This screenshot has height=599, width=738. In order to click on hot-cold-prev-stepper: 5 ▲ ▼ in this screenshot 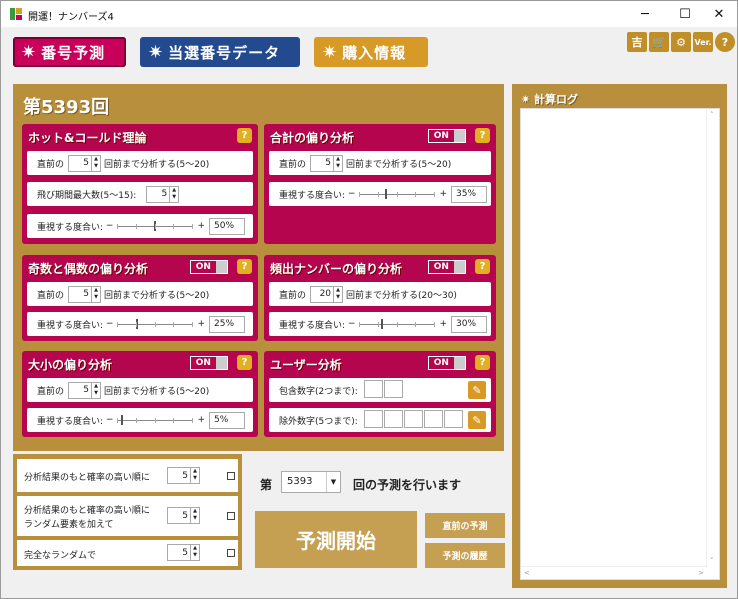, I will do `click(85, 163)`.